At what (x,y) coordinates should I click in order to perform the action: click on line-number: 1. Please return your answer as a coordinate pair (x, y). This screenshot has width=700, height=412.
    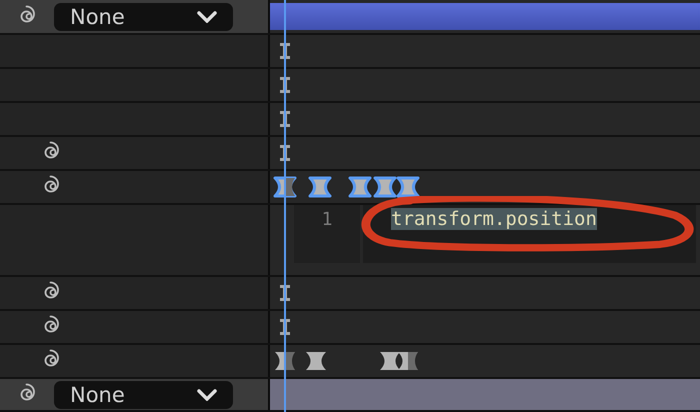
    Looking at the image, I should click on (327, 219).